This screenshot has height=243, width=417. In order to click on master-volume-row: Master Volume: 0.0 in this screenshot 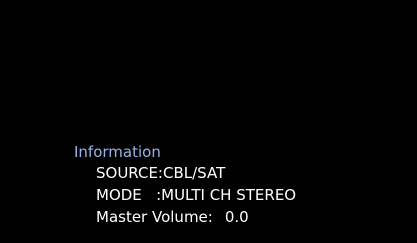, I will do `click(185, 218)`.